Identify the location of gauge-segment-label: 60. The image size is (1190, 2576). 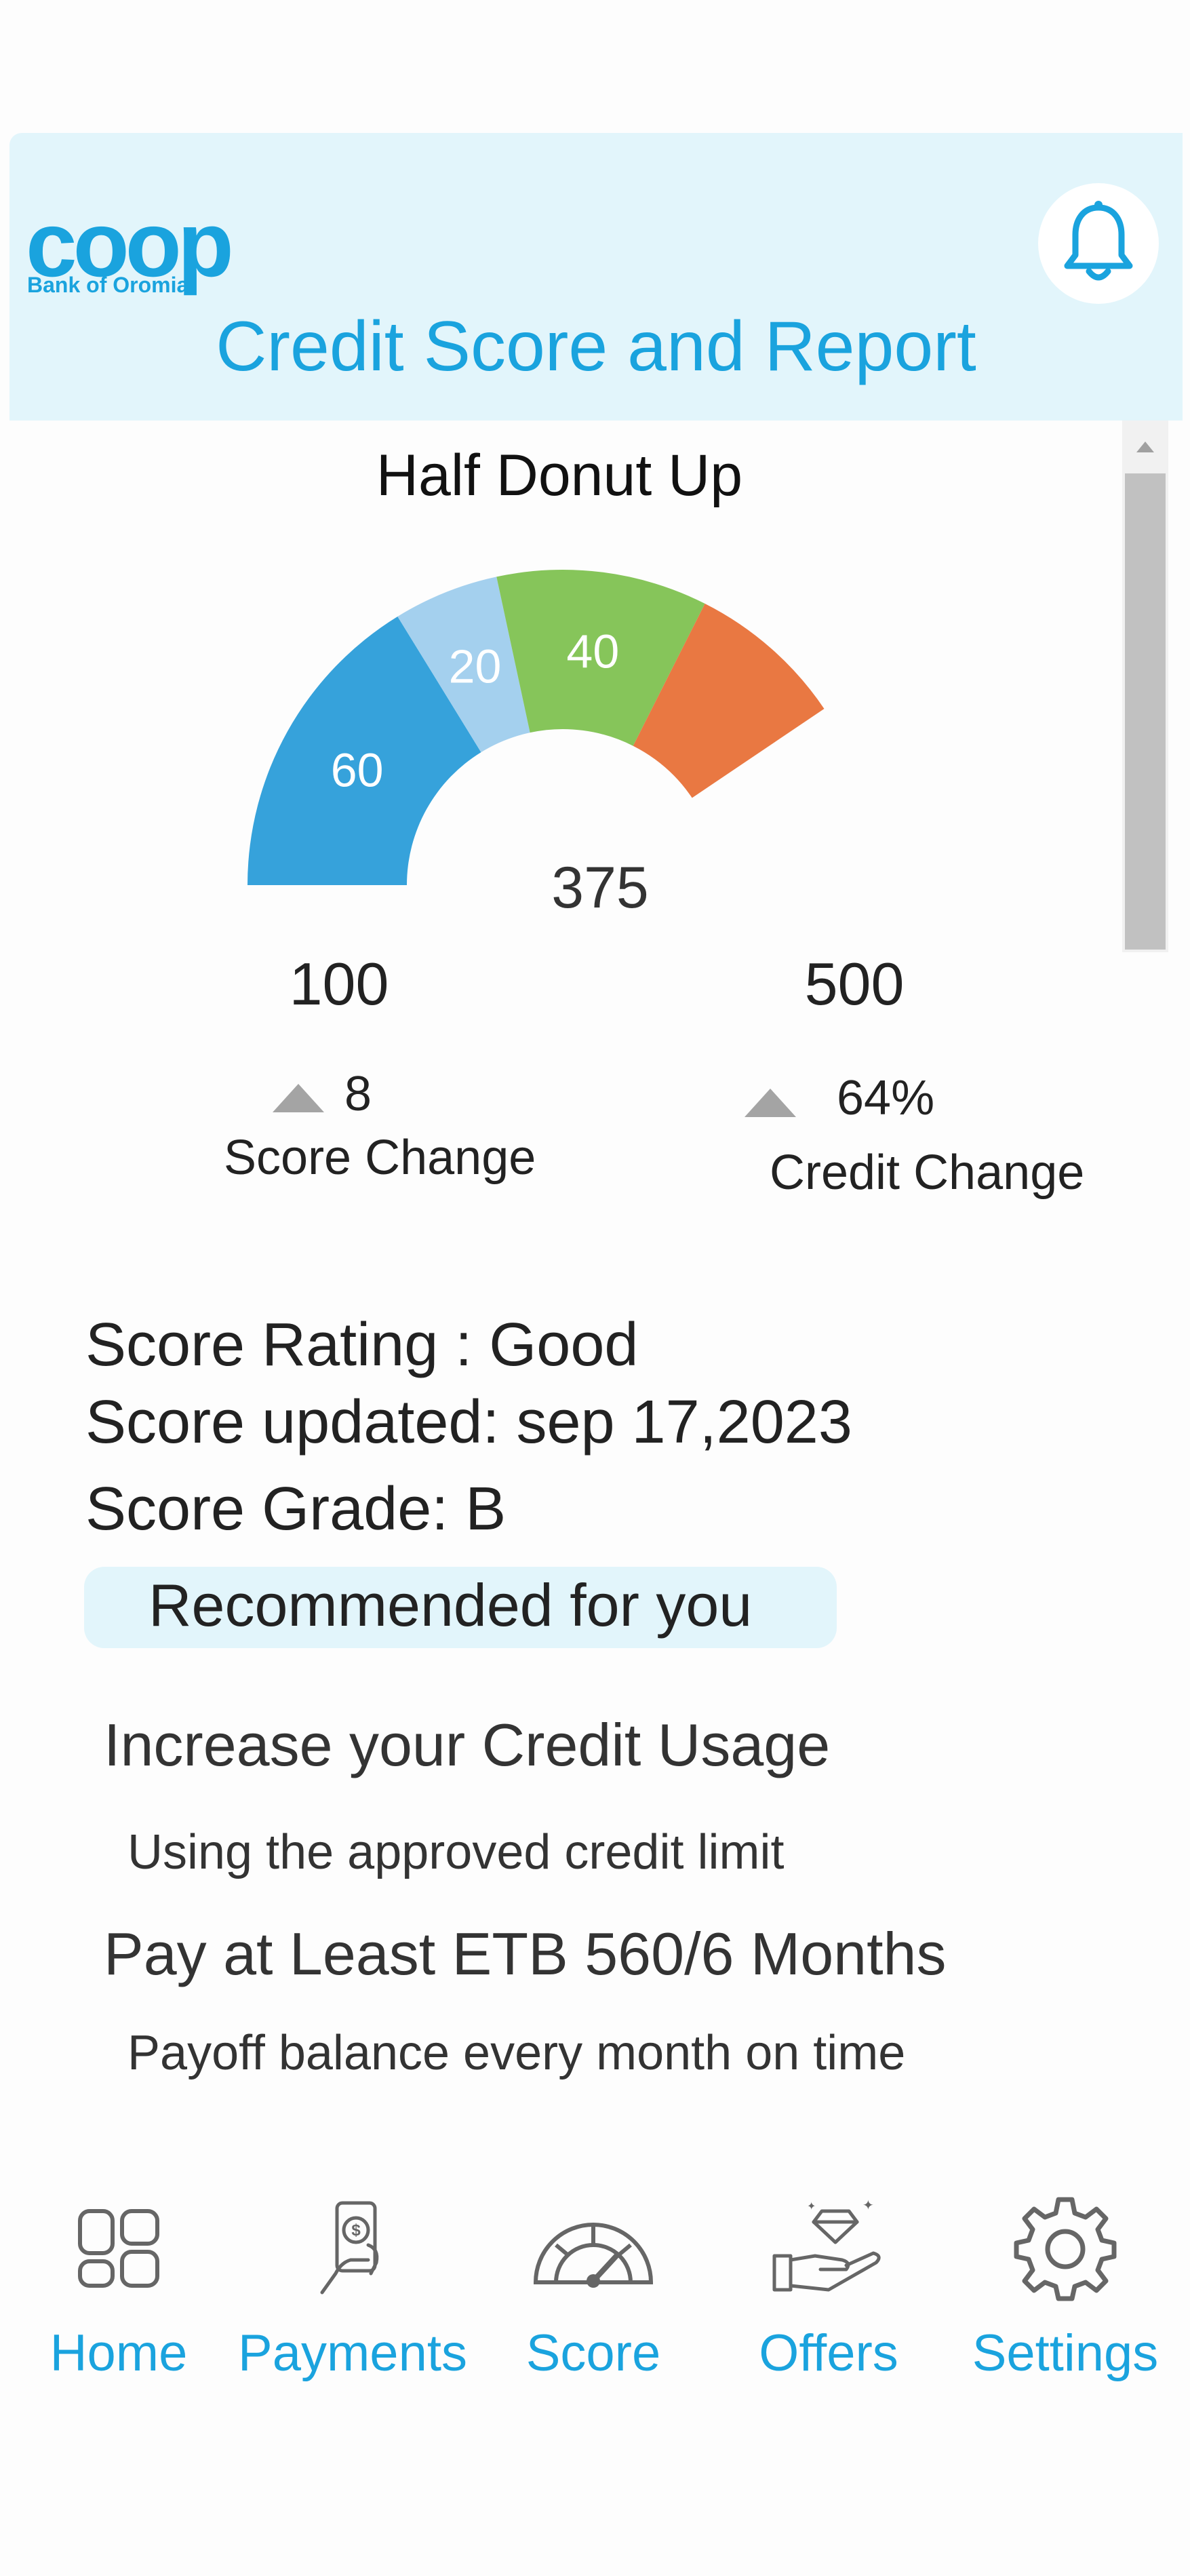
(358, 769).